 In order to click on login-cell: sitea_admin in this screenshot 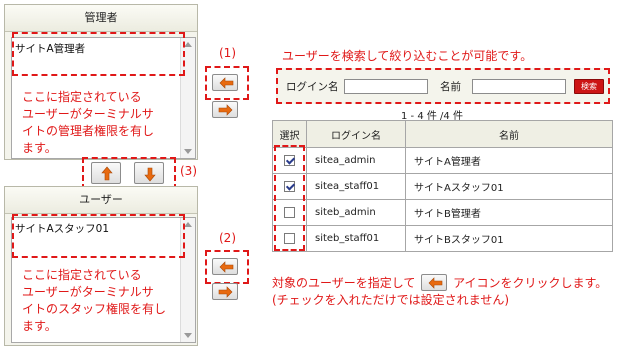, I will do `click(356, 160)`.